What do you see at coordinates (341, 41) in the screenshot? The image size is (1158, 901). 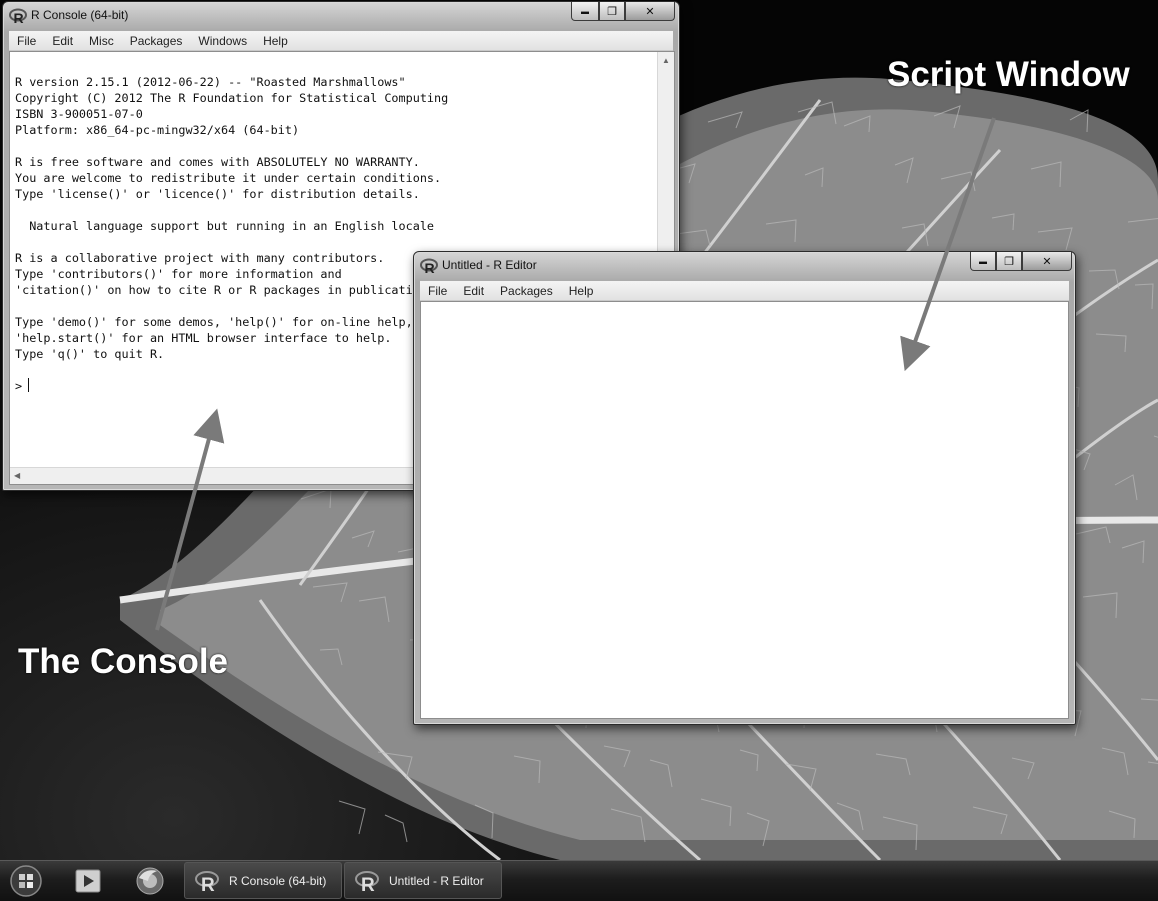 I see `console-menubar: File Edit Misc Packages Windows Help` at bounding box center [341, 41].